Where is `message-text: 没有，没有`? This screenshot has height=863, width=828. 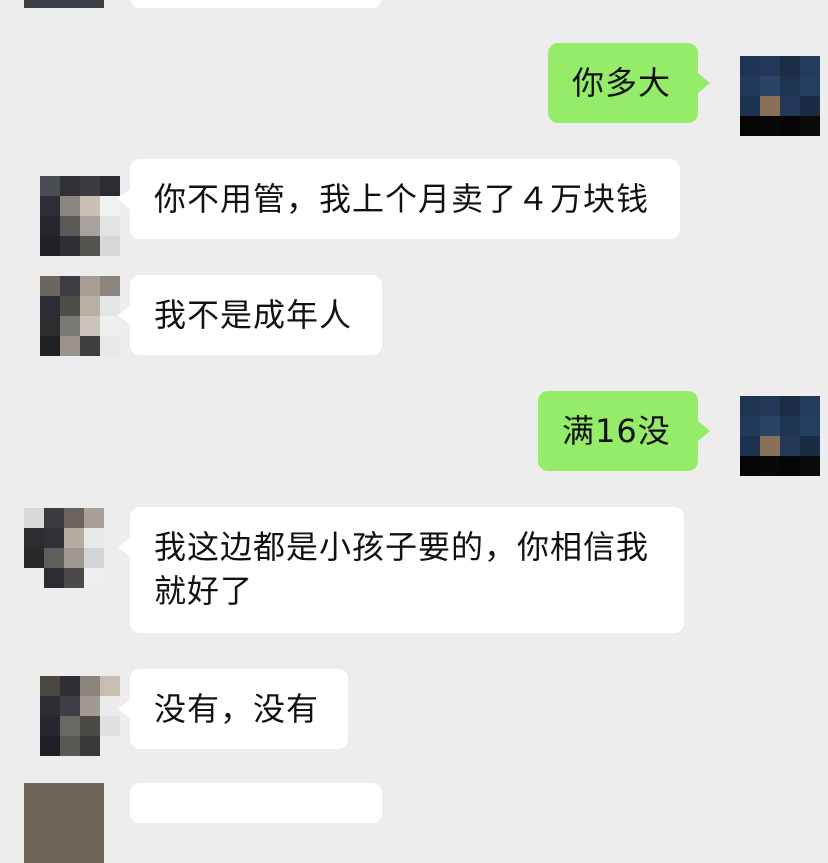
message-text: 没有，没有 is located at coordinates (237, 709).